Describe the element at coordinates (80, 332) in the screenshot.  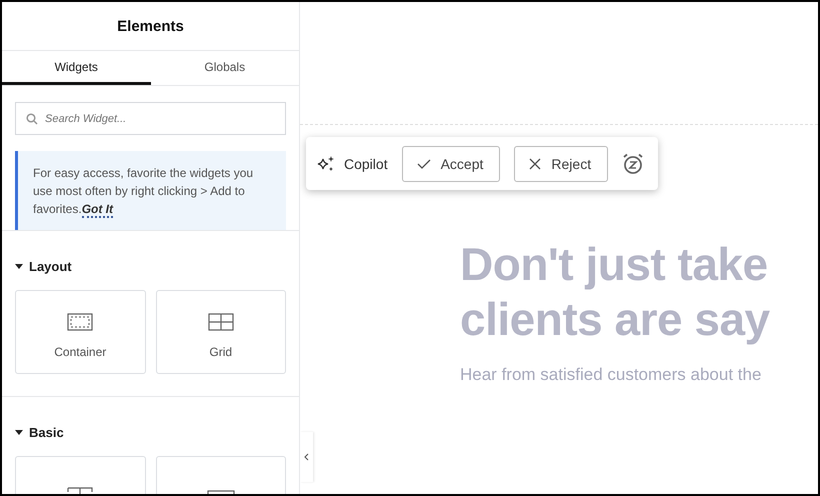
I see `widget-card: Container` at that location.